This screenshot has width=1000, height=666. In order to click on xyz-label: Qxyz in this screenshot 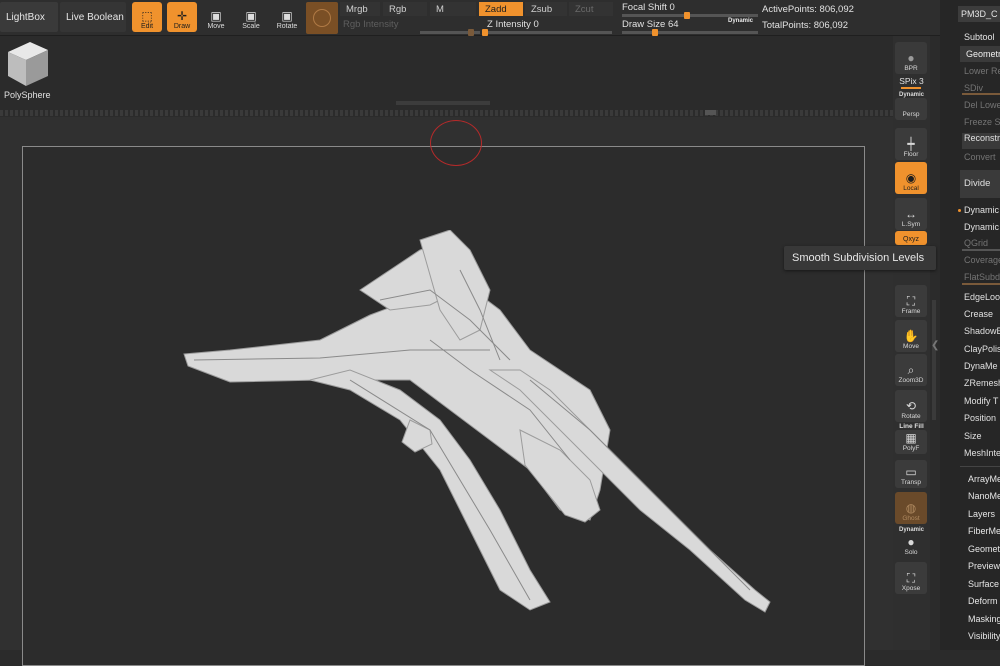, I will do `click(911, 239)`.